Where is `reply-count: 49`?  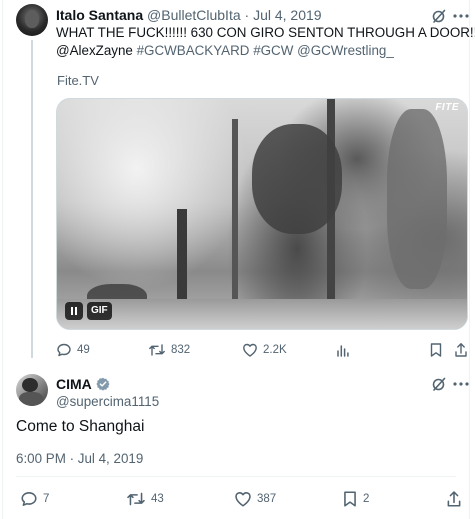 reply-count: 49 is located at coordinates (83, 350).